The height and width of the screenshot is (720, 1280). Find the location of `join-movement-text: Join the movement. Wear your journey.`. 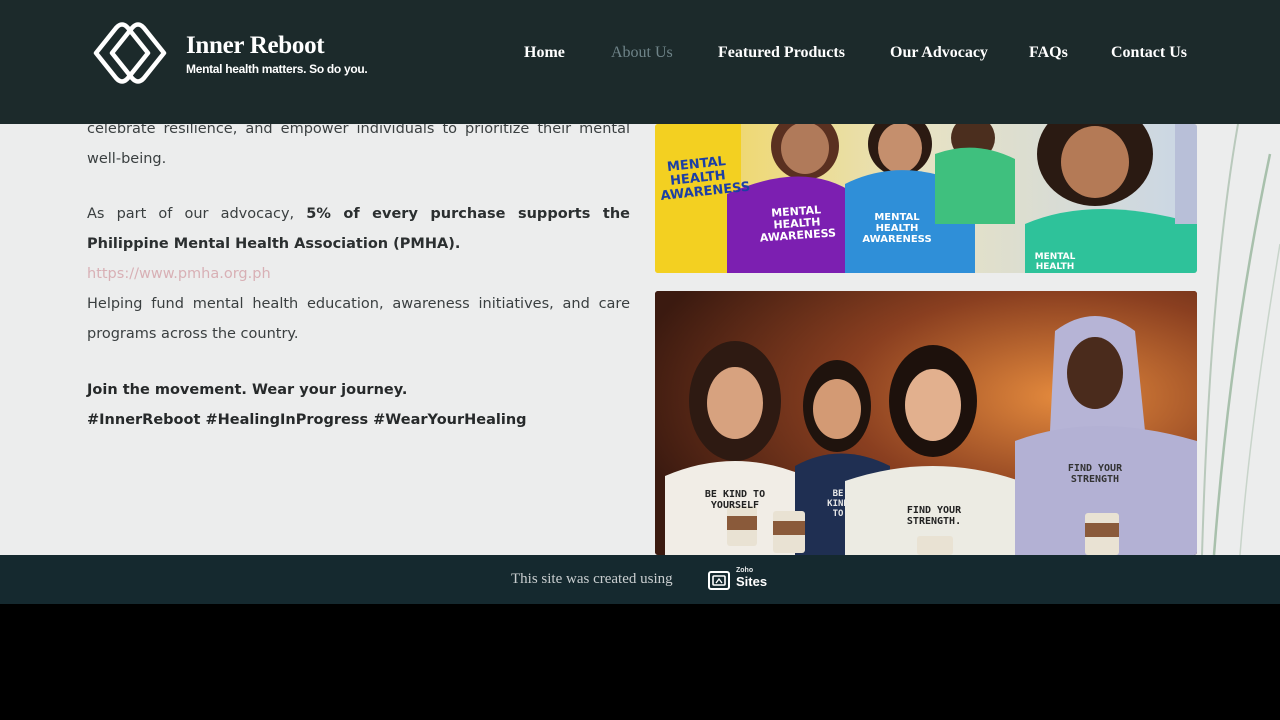

join-movement-text: Join the movement. Wear your journey. is located at coordinates (247, 390).